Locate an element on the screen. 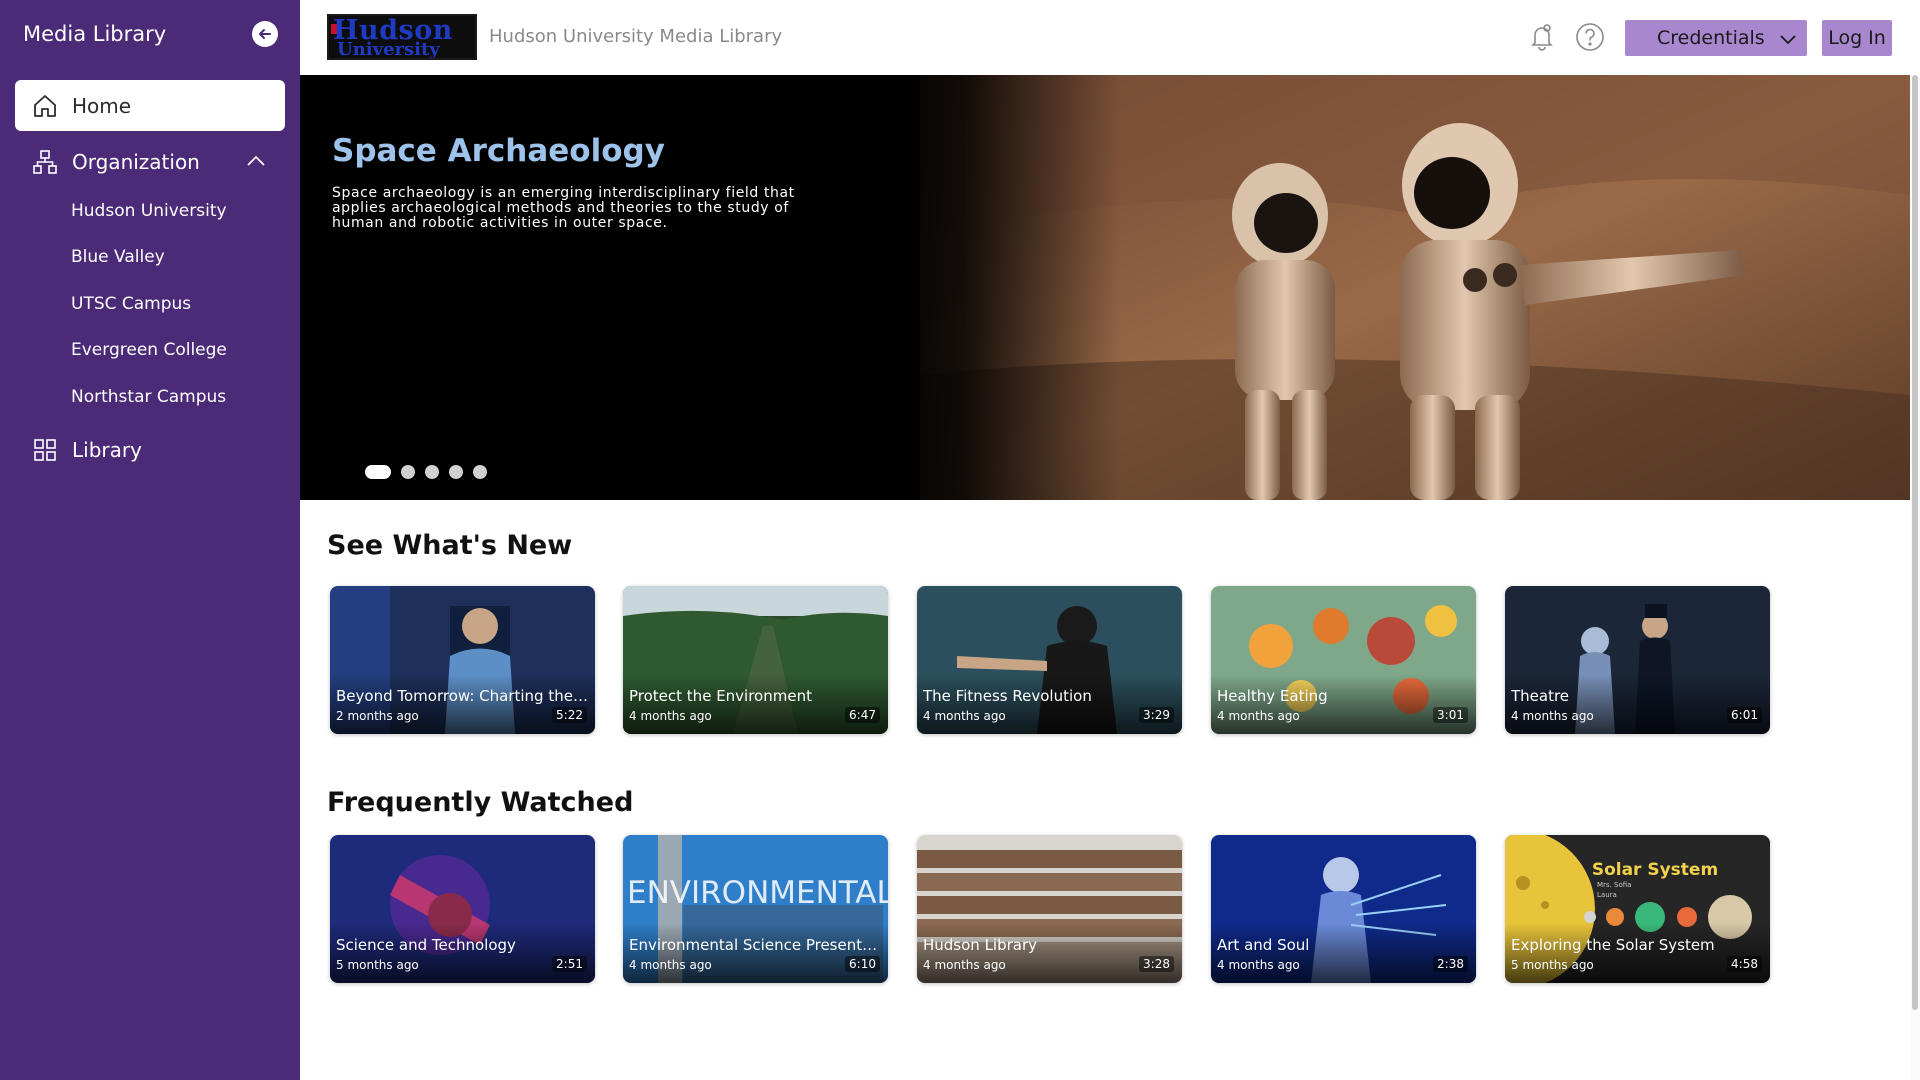 Image resolution: width=1920 pixels, height=1080 pixels. carousel-dots is located at coordinates (426, 472).